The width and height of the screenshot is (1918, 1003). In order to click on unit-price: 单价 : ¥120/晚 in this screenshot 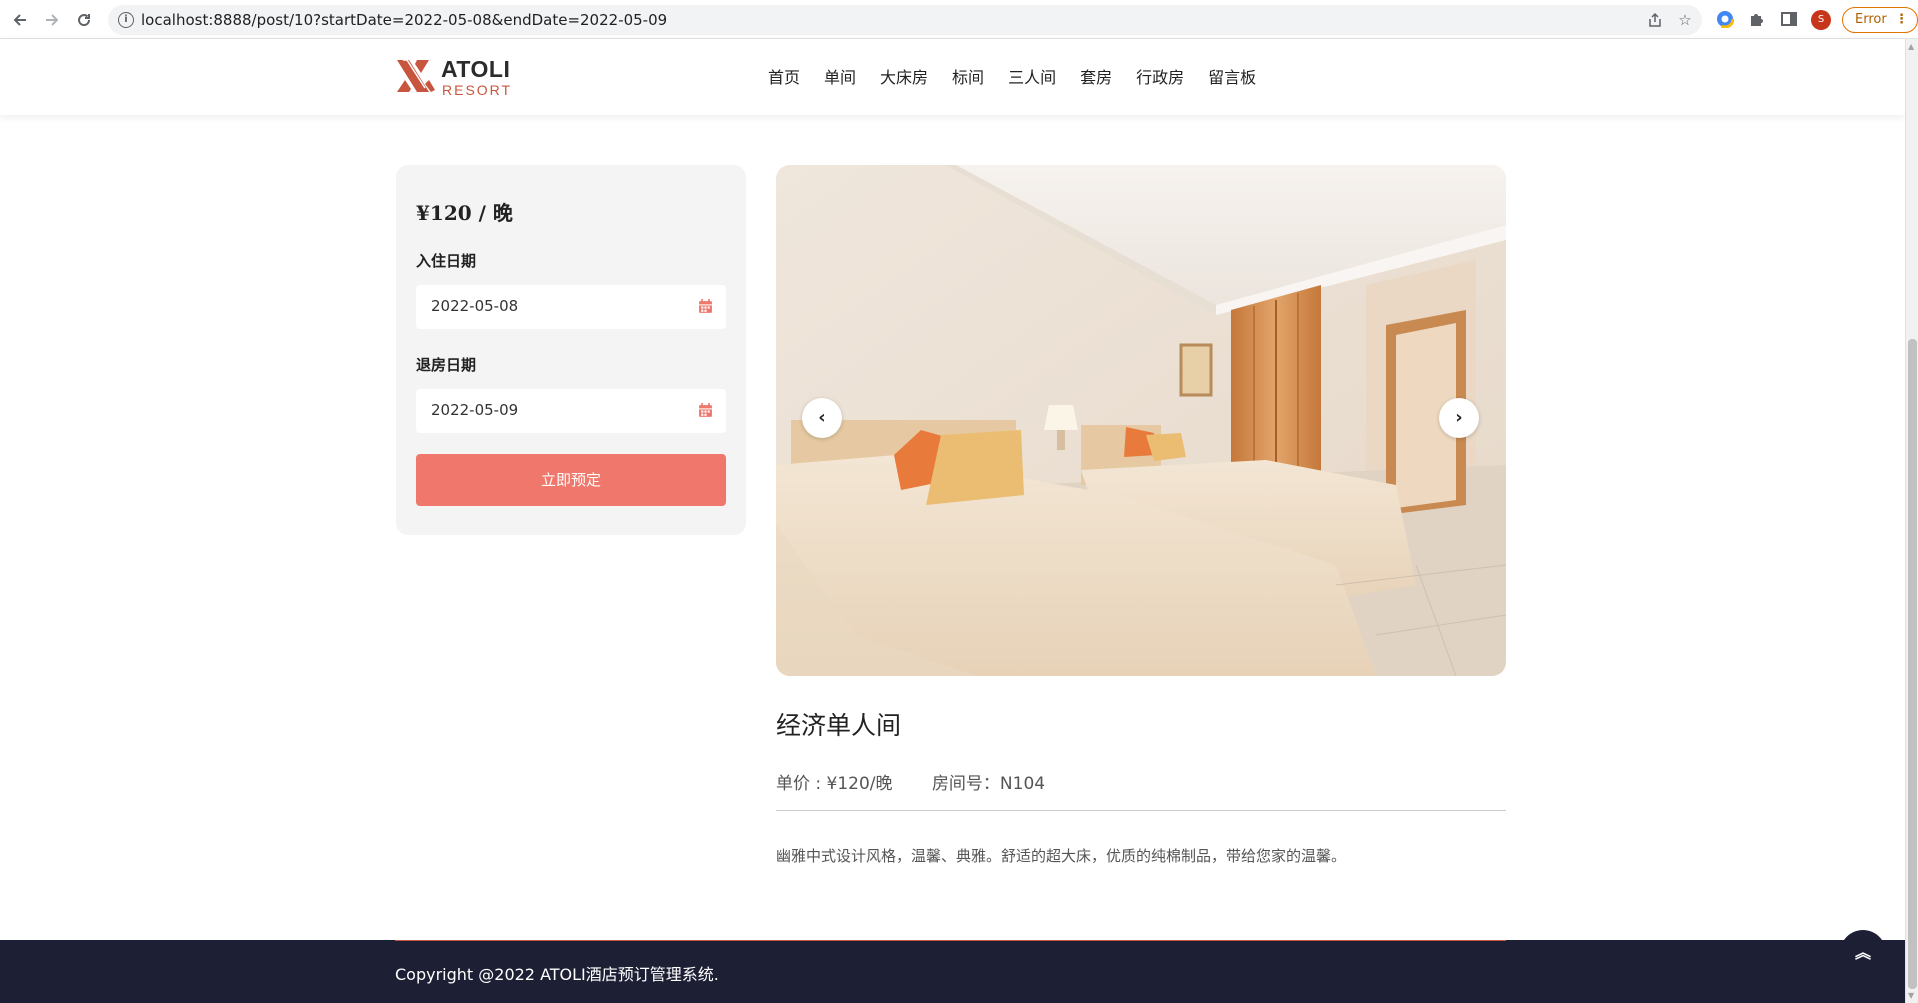, I will do `click(834, 784)`.